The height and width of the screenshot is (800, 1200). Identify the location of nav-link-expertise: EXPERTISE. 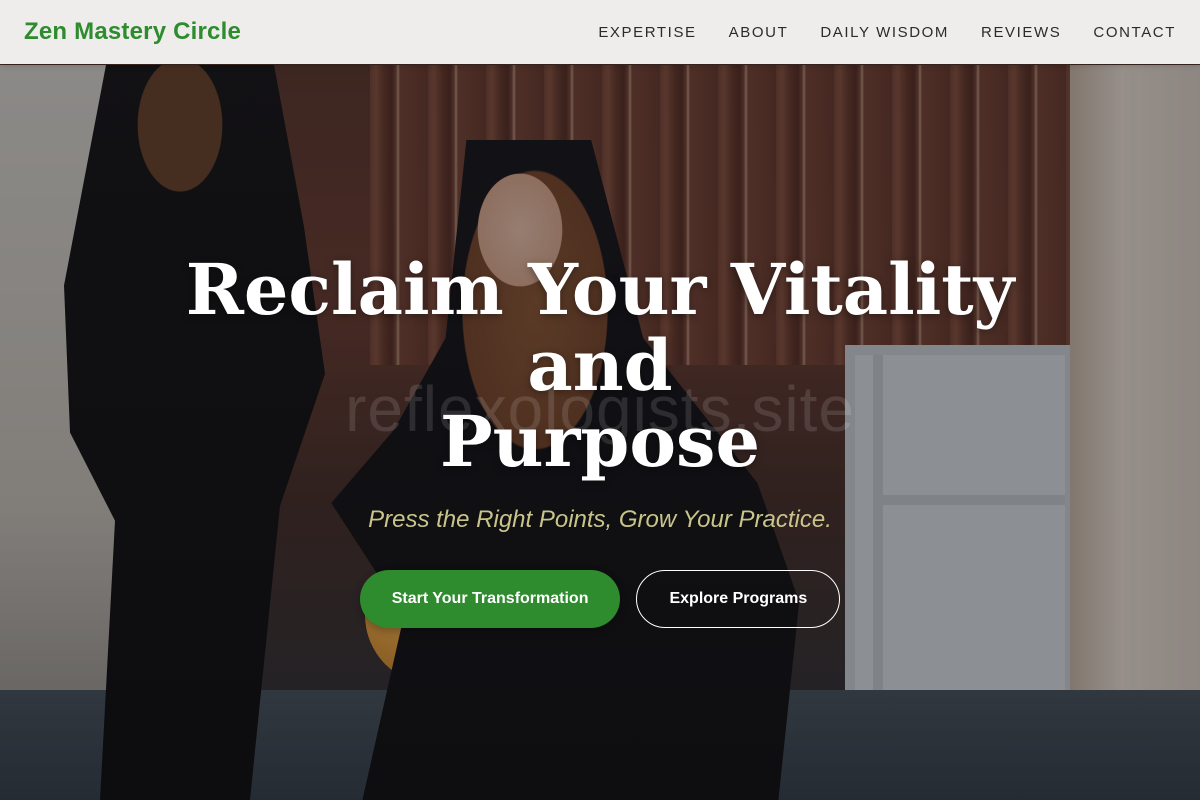
(647, 32).